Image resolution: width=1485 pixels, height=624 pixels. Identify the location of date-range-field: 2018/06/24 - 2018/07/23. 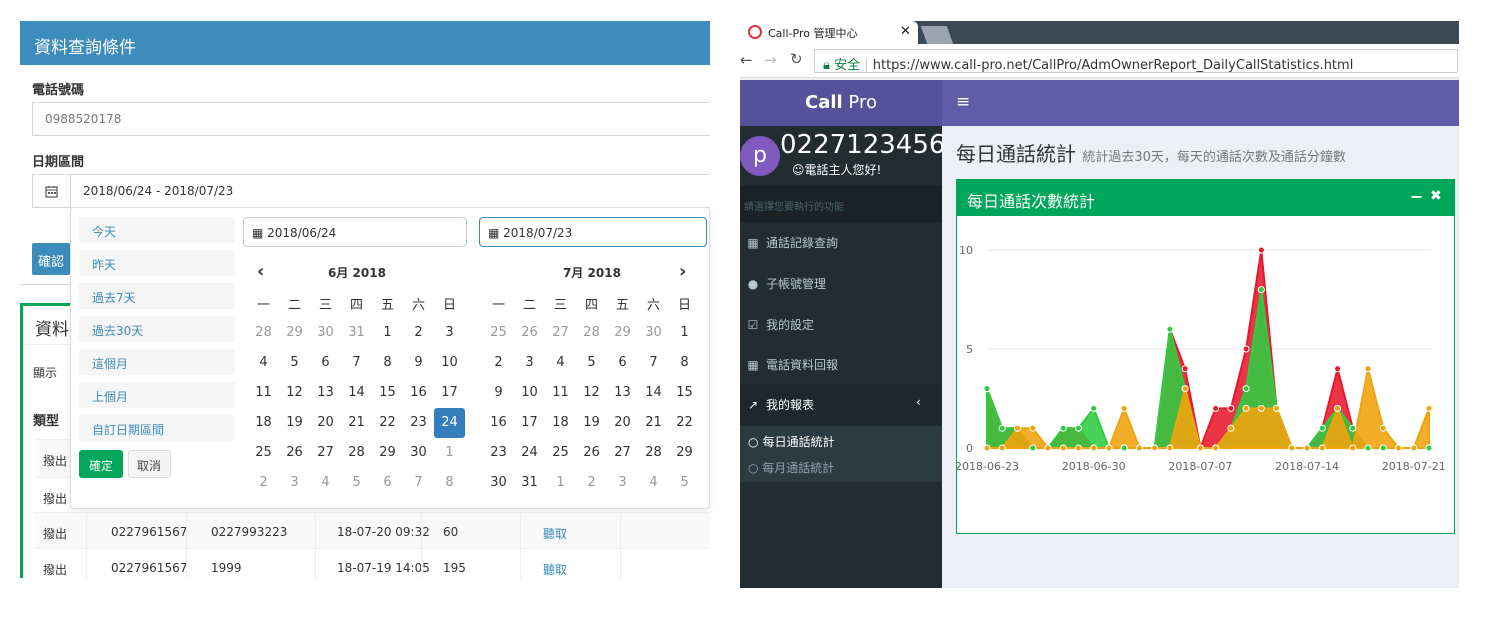
(371, 191).